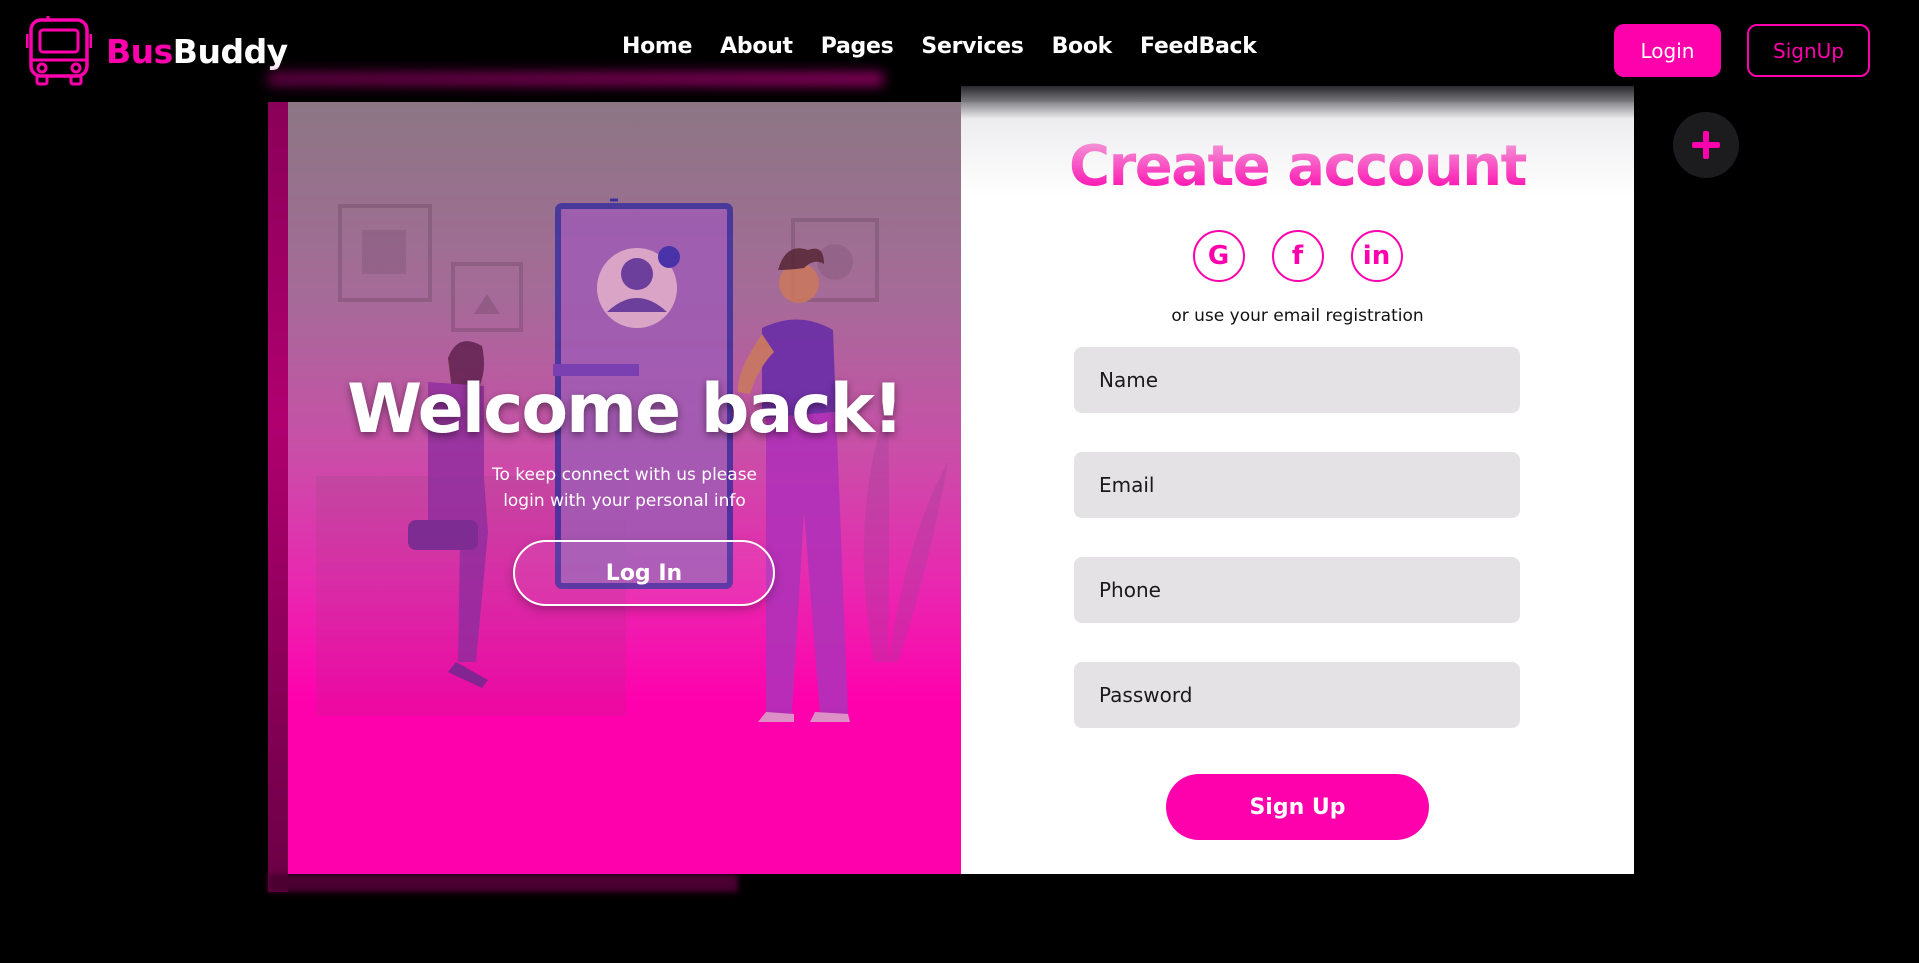 The image size is (1919, 963). I want to click on nav-services: Services, so click(972, 46).